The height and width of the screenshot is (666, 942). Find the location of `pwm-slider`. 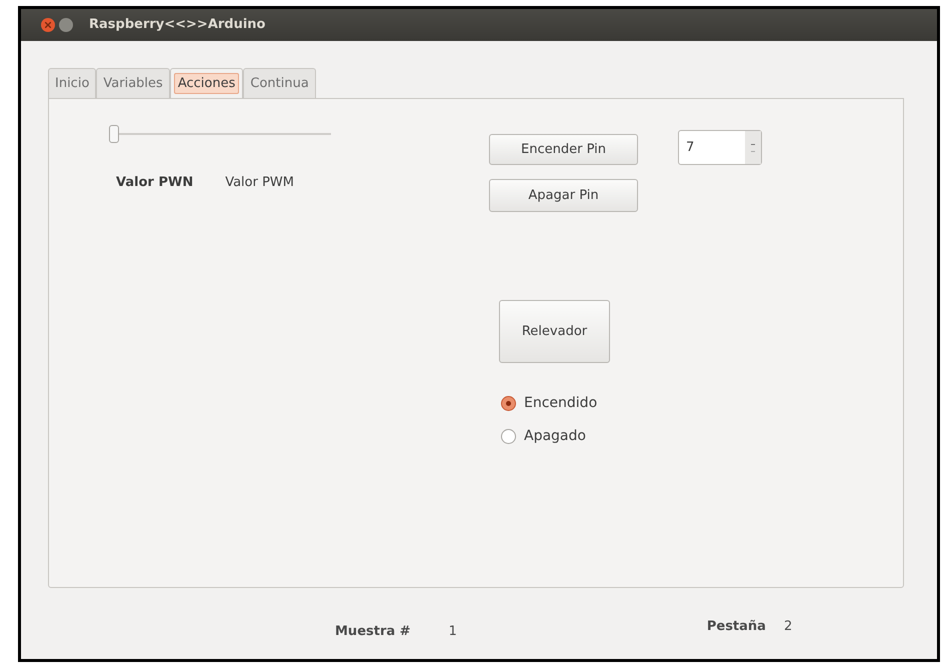

pwm-slider is located at coordinates (220, 134).